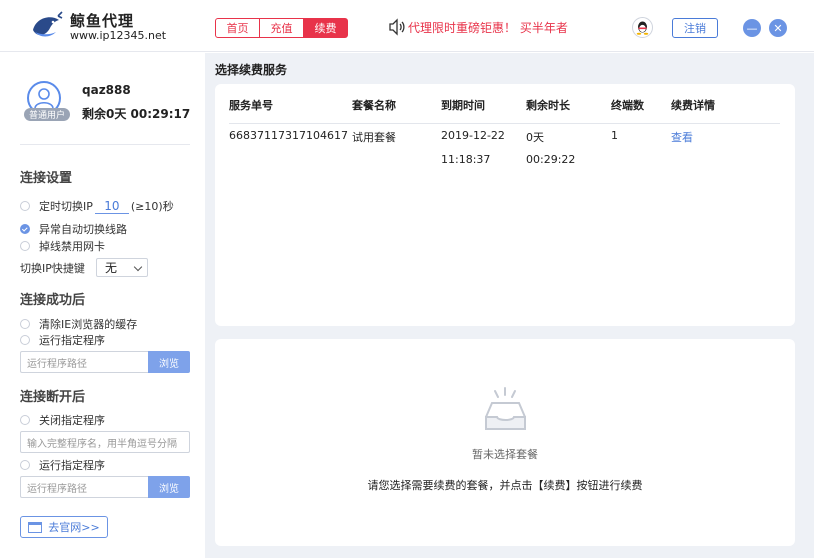 The width and height of the screenshot is (814, 558). What do you see at coordinates (752, 28) in the screenshot?
I see `minimize-button: —` at bounding box center [752, 28].